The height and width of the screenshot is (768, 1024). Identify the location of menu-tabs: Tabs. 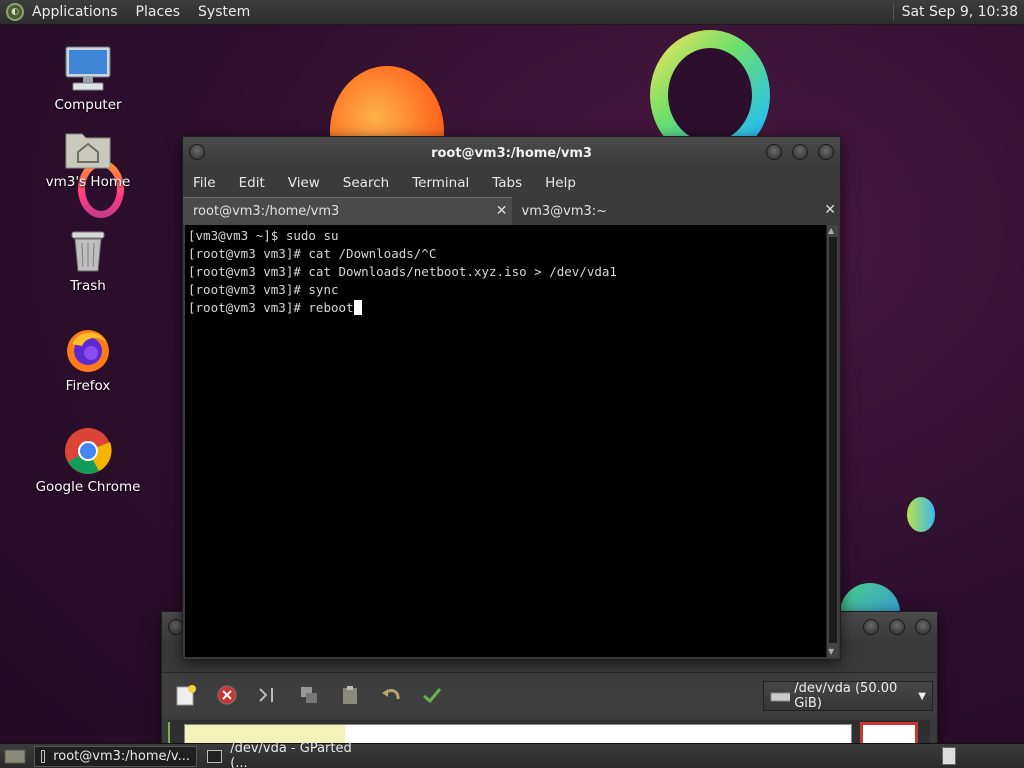
(507, 183).